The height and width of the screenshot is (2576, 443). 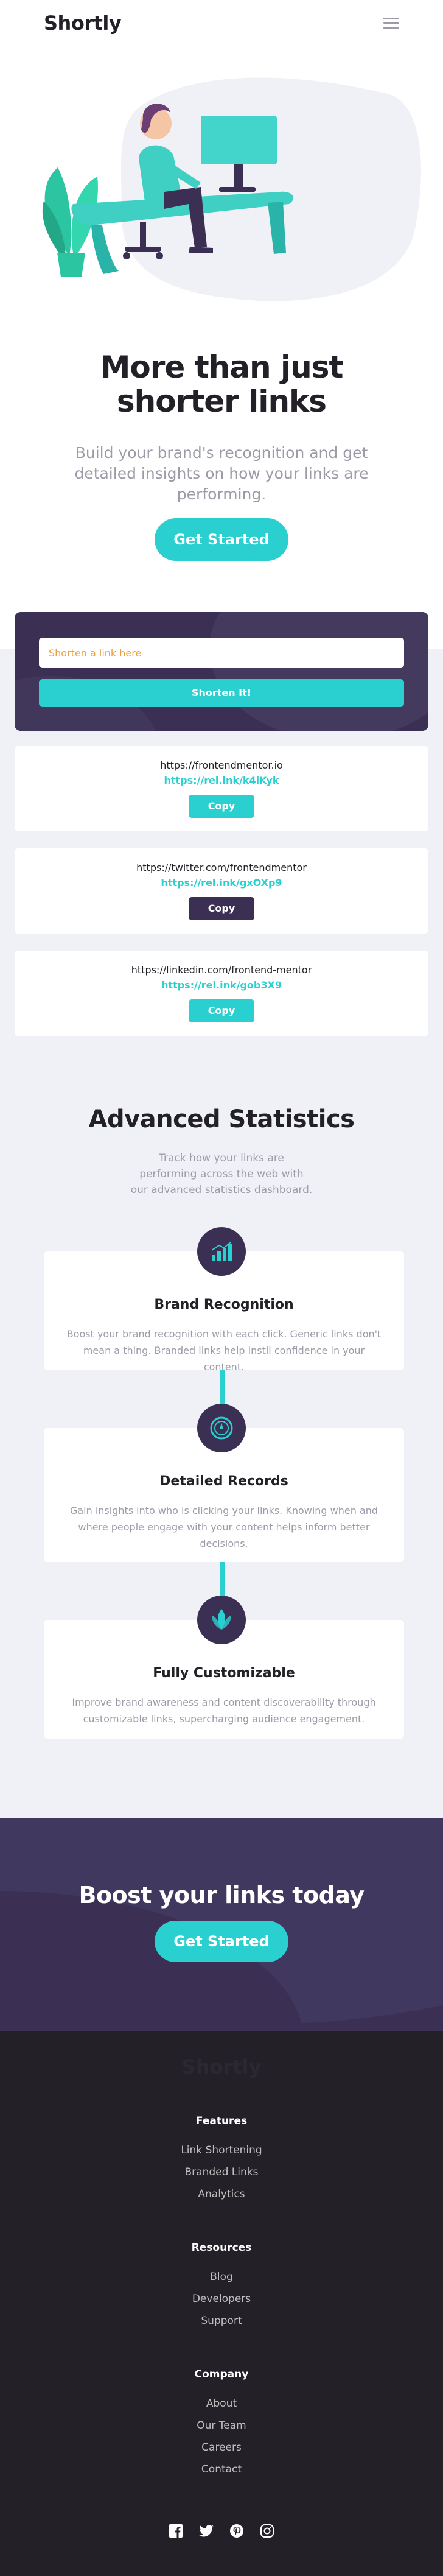 What do you see at coordinates (221, 1895) in the screenshot?
I see `boost-title: Boost your links today` at bounding box center [221, 1895].